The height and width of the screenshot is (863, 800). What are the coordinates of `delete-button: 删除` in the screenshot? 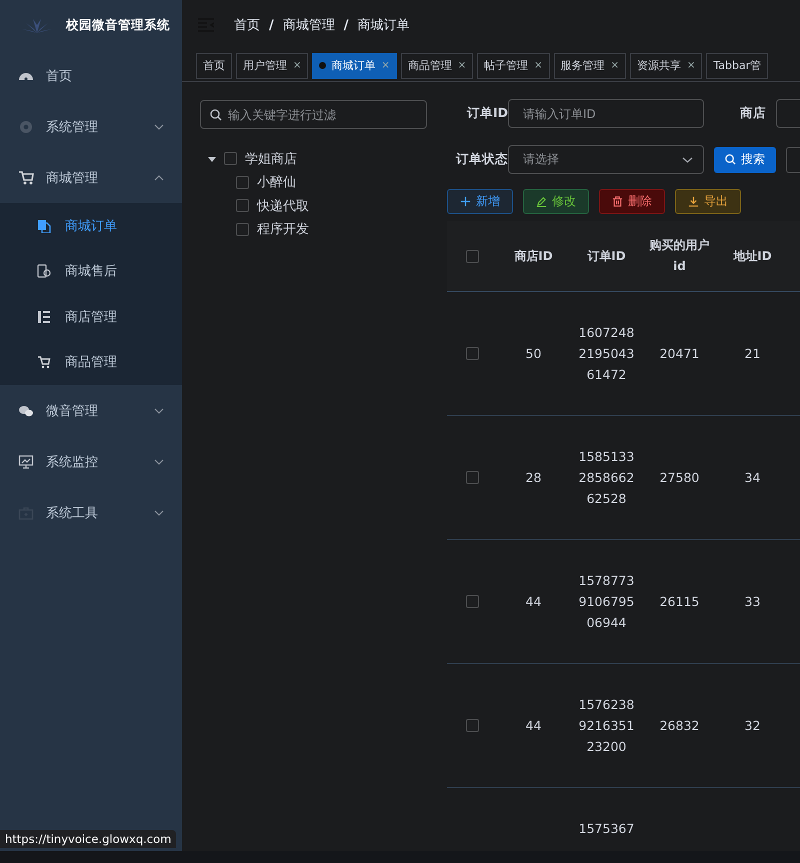 It's located at (632, 201).